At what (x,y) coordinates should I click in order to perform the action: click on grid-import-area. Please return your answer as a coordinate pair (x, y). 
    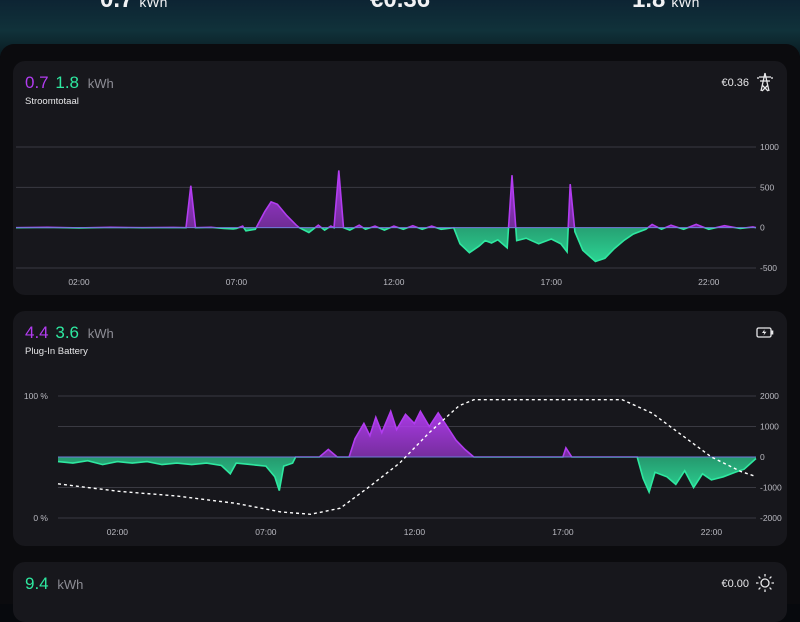
    Looking at the image, I should click on (387, 199).